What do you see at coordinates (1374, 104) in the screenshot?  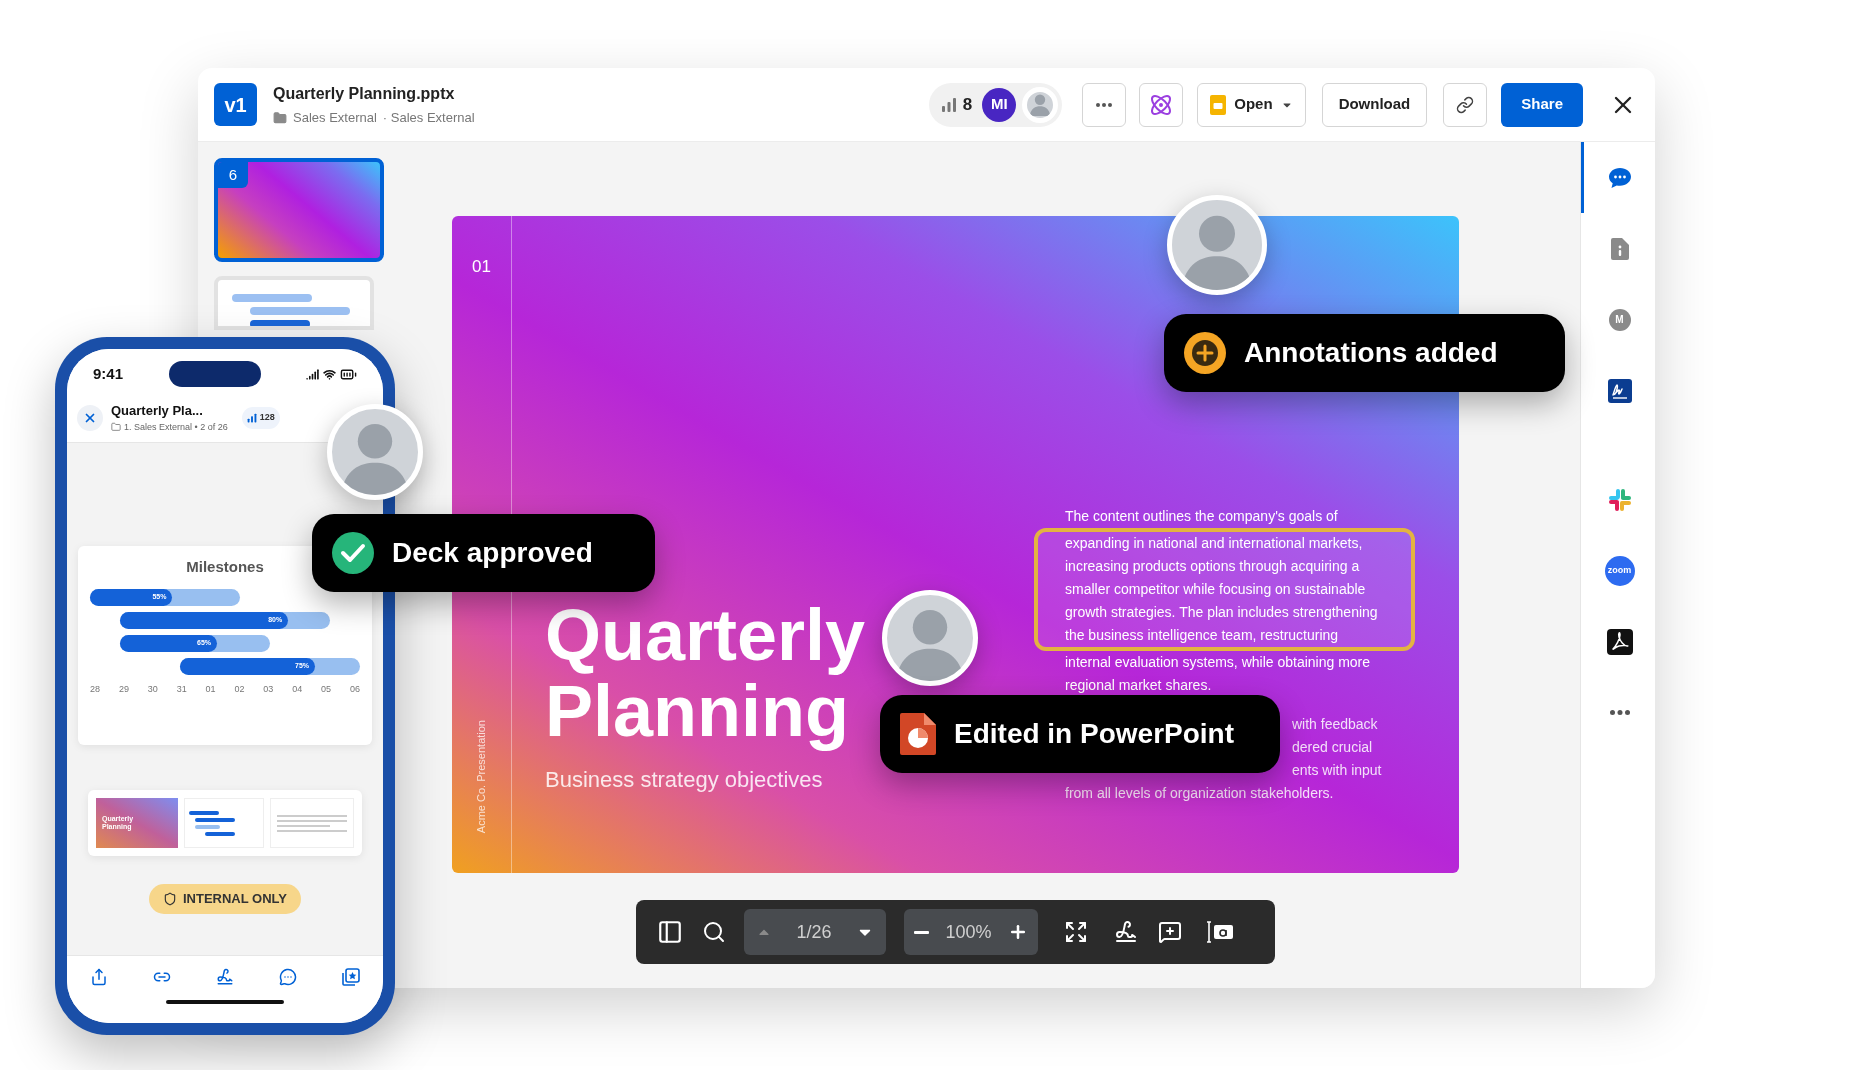 I see `download-button: Download` at bounding box center [1374, 104].